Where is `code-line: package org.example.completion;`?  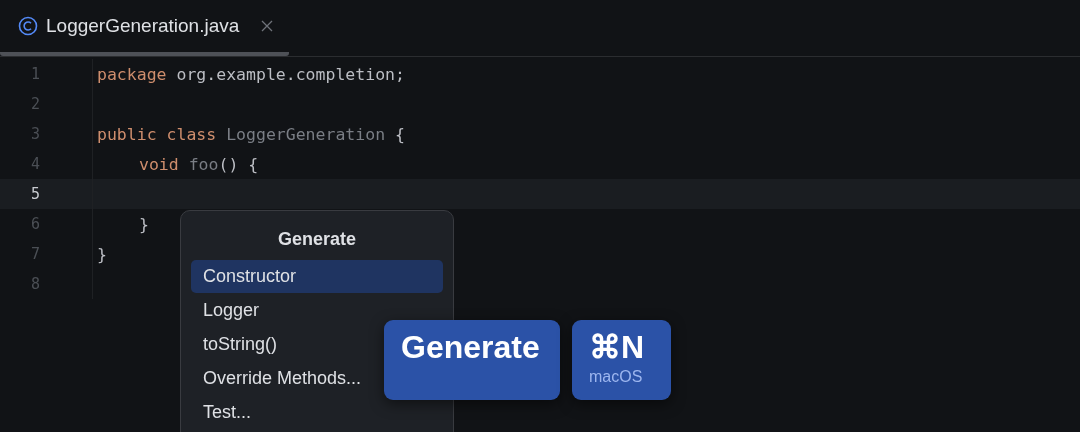
code-line: package org.example.completion; is located at coordinates (251, 74).